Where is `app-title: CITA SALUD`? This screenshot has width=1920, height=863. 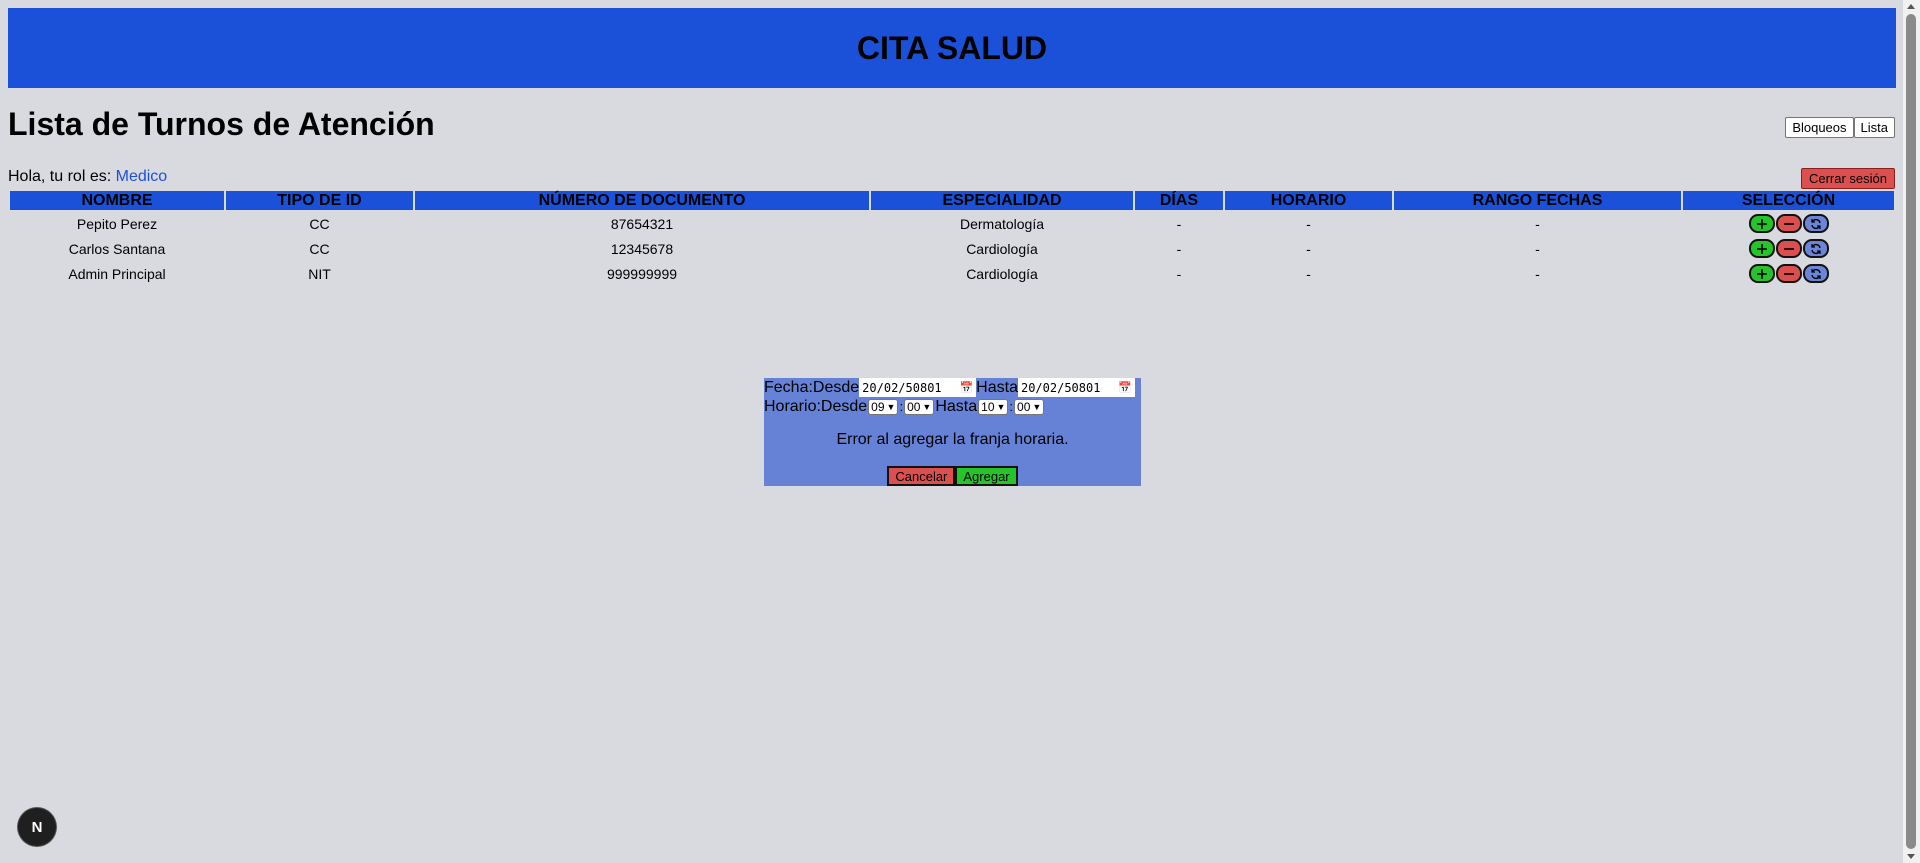 app-title: CITA SALUD is located at coordinates (952, 47).